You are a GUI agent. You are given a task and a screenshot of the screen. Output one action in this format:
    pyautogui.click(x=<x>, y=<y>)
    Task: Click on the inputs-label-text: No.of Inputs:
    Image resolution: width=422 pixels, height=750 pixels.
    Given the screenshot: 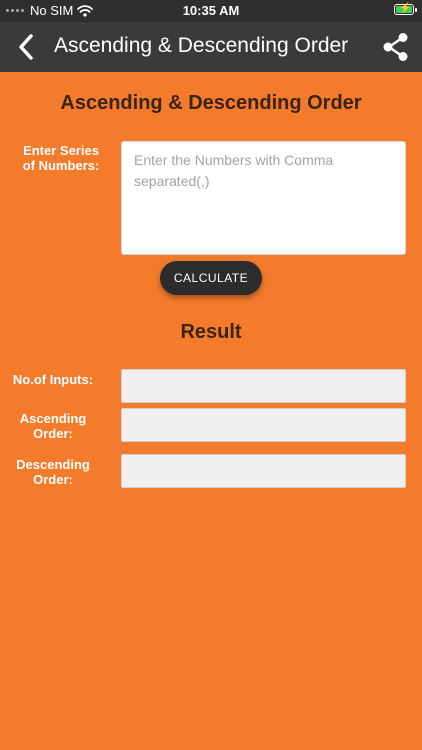 What is the action you would take?
    pyautogui.click(x=53, y=379)
    